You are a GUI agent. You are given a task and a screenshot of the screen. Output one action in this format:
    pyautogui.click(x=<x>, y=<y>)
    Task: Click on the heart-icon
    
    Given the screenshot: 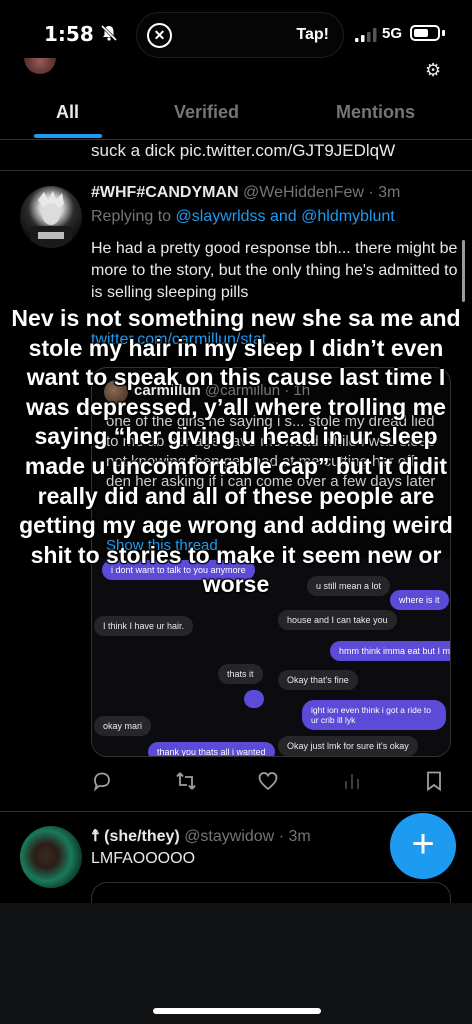 What is the action you would take?
    pyautogui.click(x=268, y=781)
    